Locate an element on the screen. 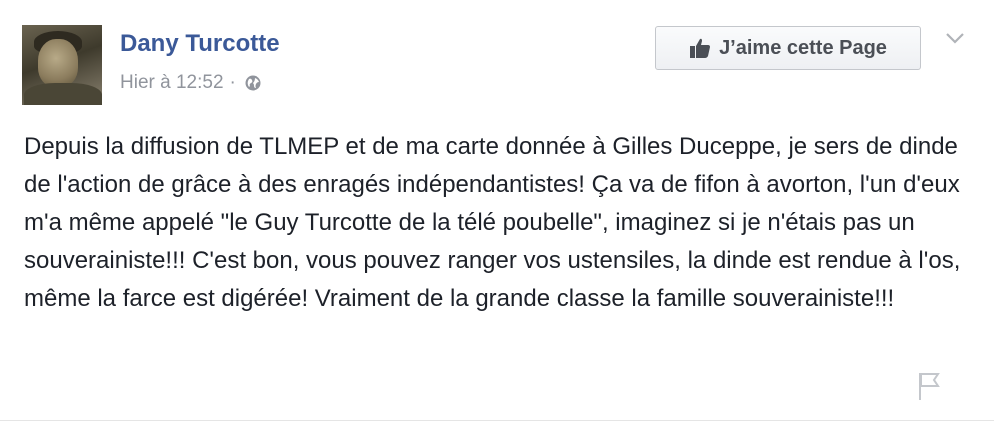 Image resolution: width=994 pixels, height=424 pixels. post-meta: Hier à 12:52 · is located at coordinates (191, 83).